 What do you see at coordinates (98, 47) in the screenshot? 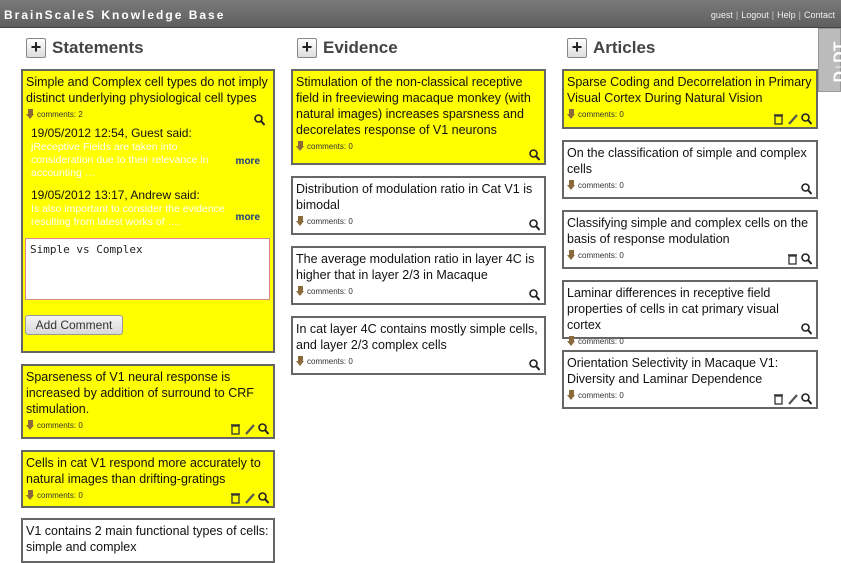
I see `statements-title: Statements` at bounding box center [98, 47].